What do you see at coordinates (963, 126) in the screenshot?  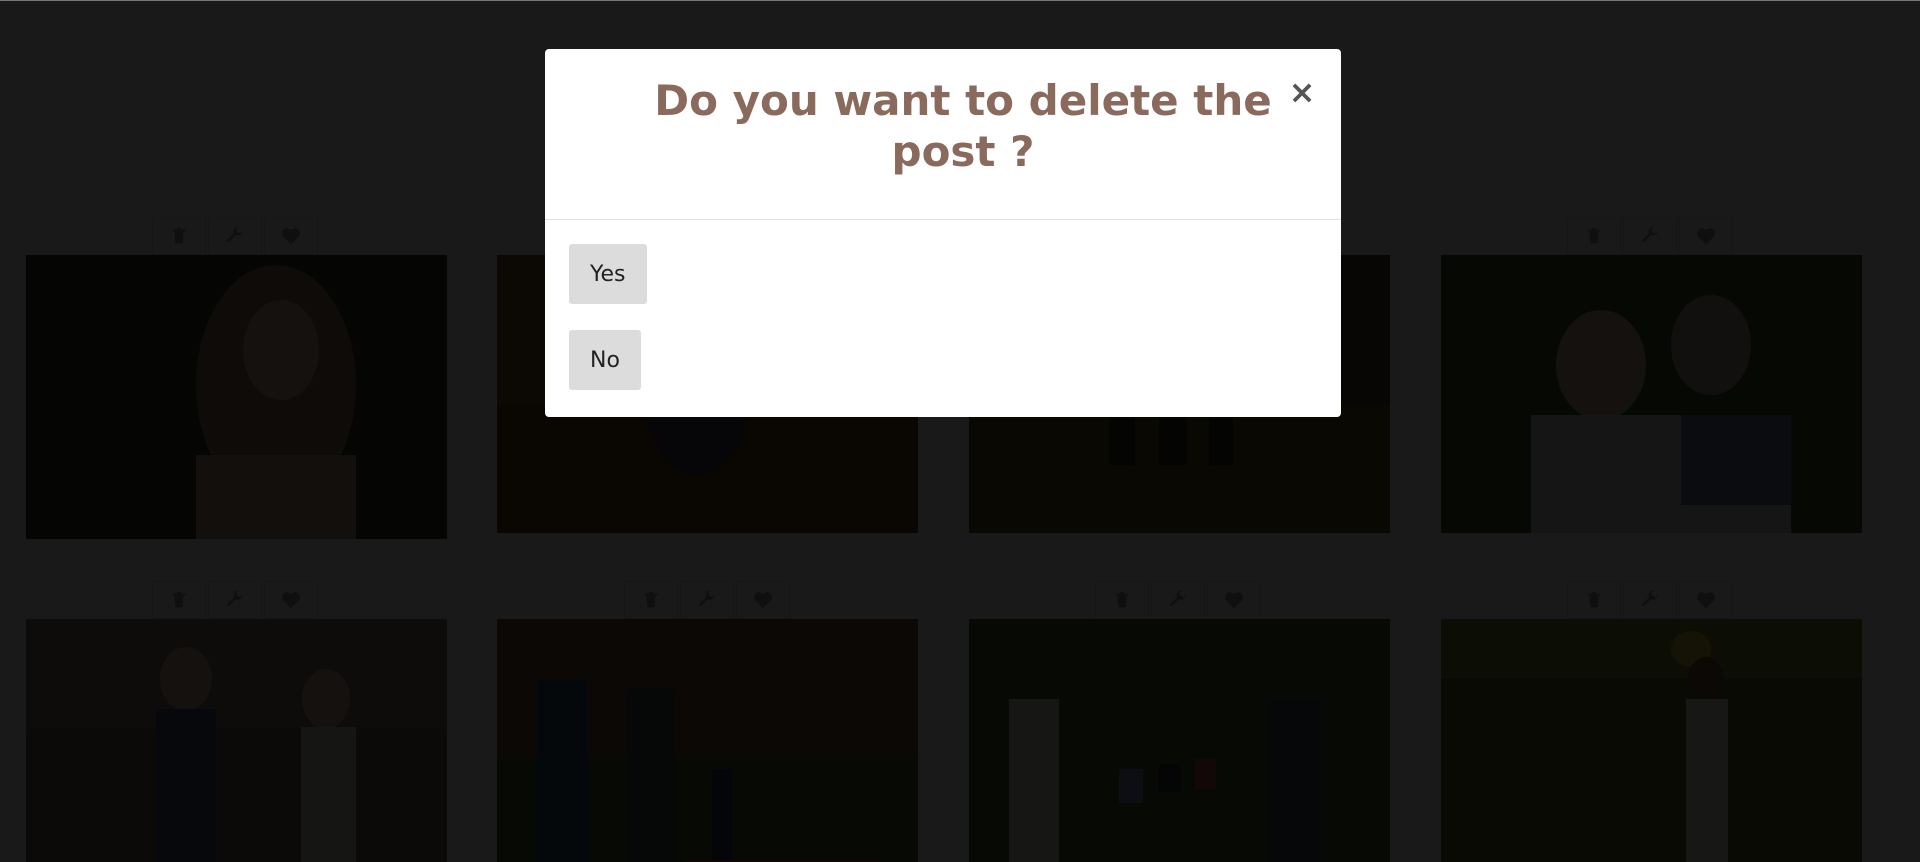 I see `dialog-title: Do you want to delete the post ?` at bounding box center [963, 126].